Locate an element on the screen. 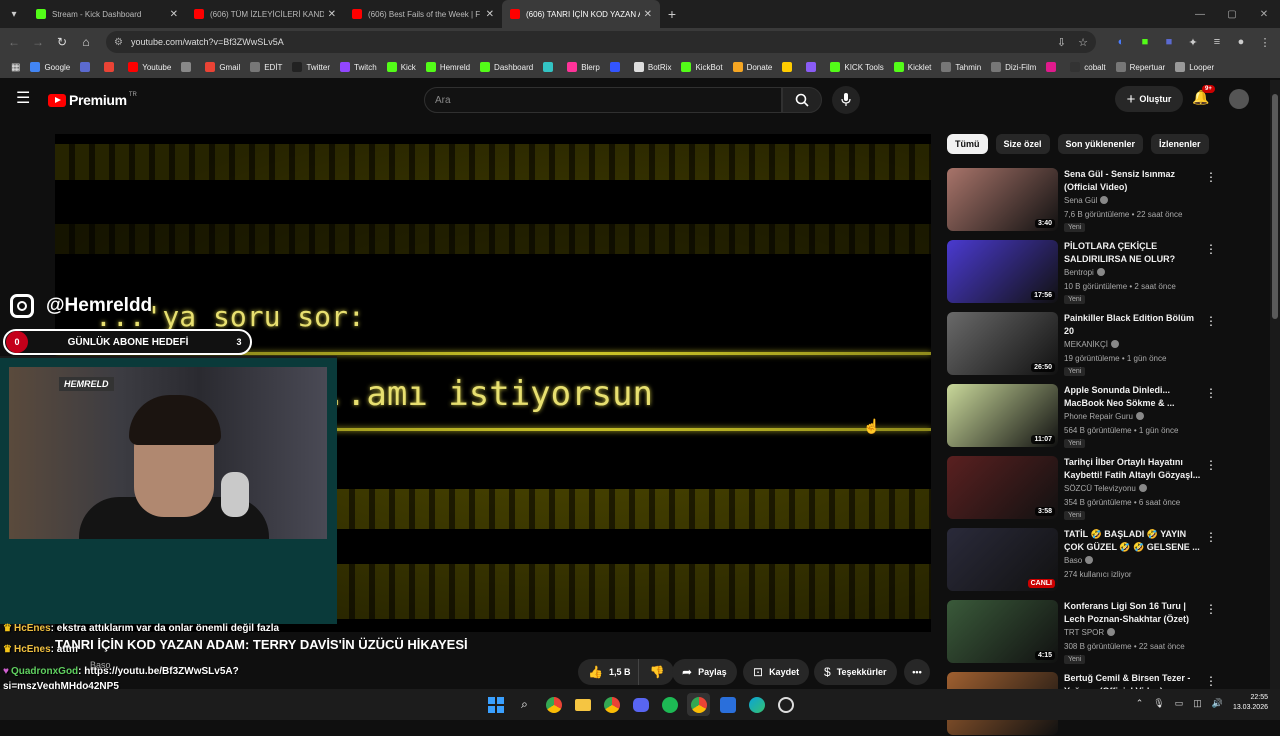  bookmark-item: Google is located at coordinates (50, 67).